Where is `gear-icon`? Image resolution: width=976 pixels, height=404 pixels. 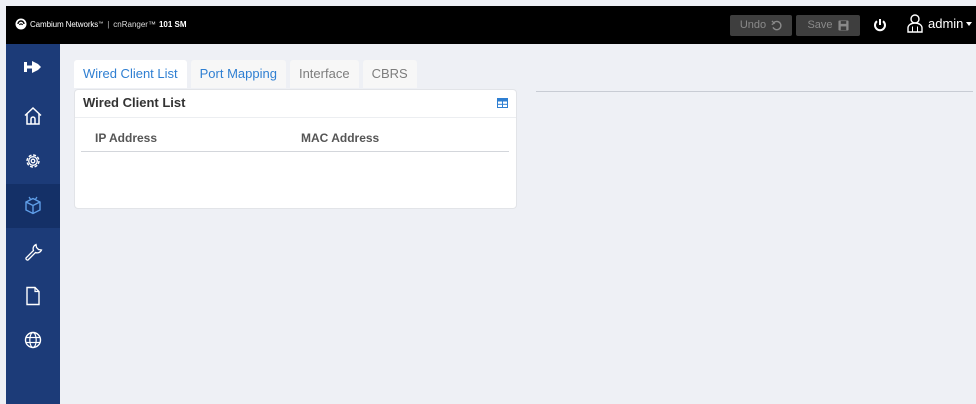 gear-icon is located at coordinates (33, 161).